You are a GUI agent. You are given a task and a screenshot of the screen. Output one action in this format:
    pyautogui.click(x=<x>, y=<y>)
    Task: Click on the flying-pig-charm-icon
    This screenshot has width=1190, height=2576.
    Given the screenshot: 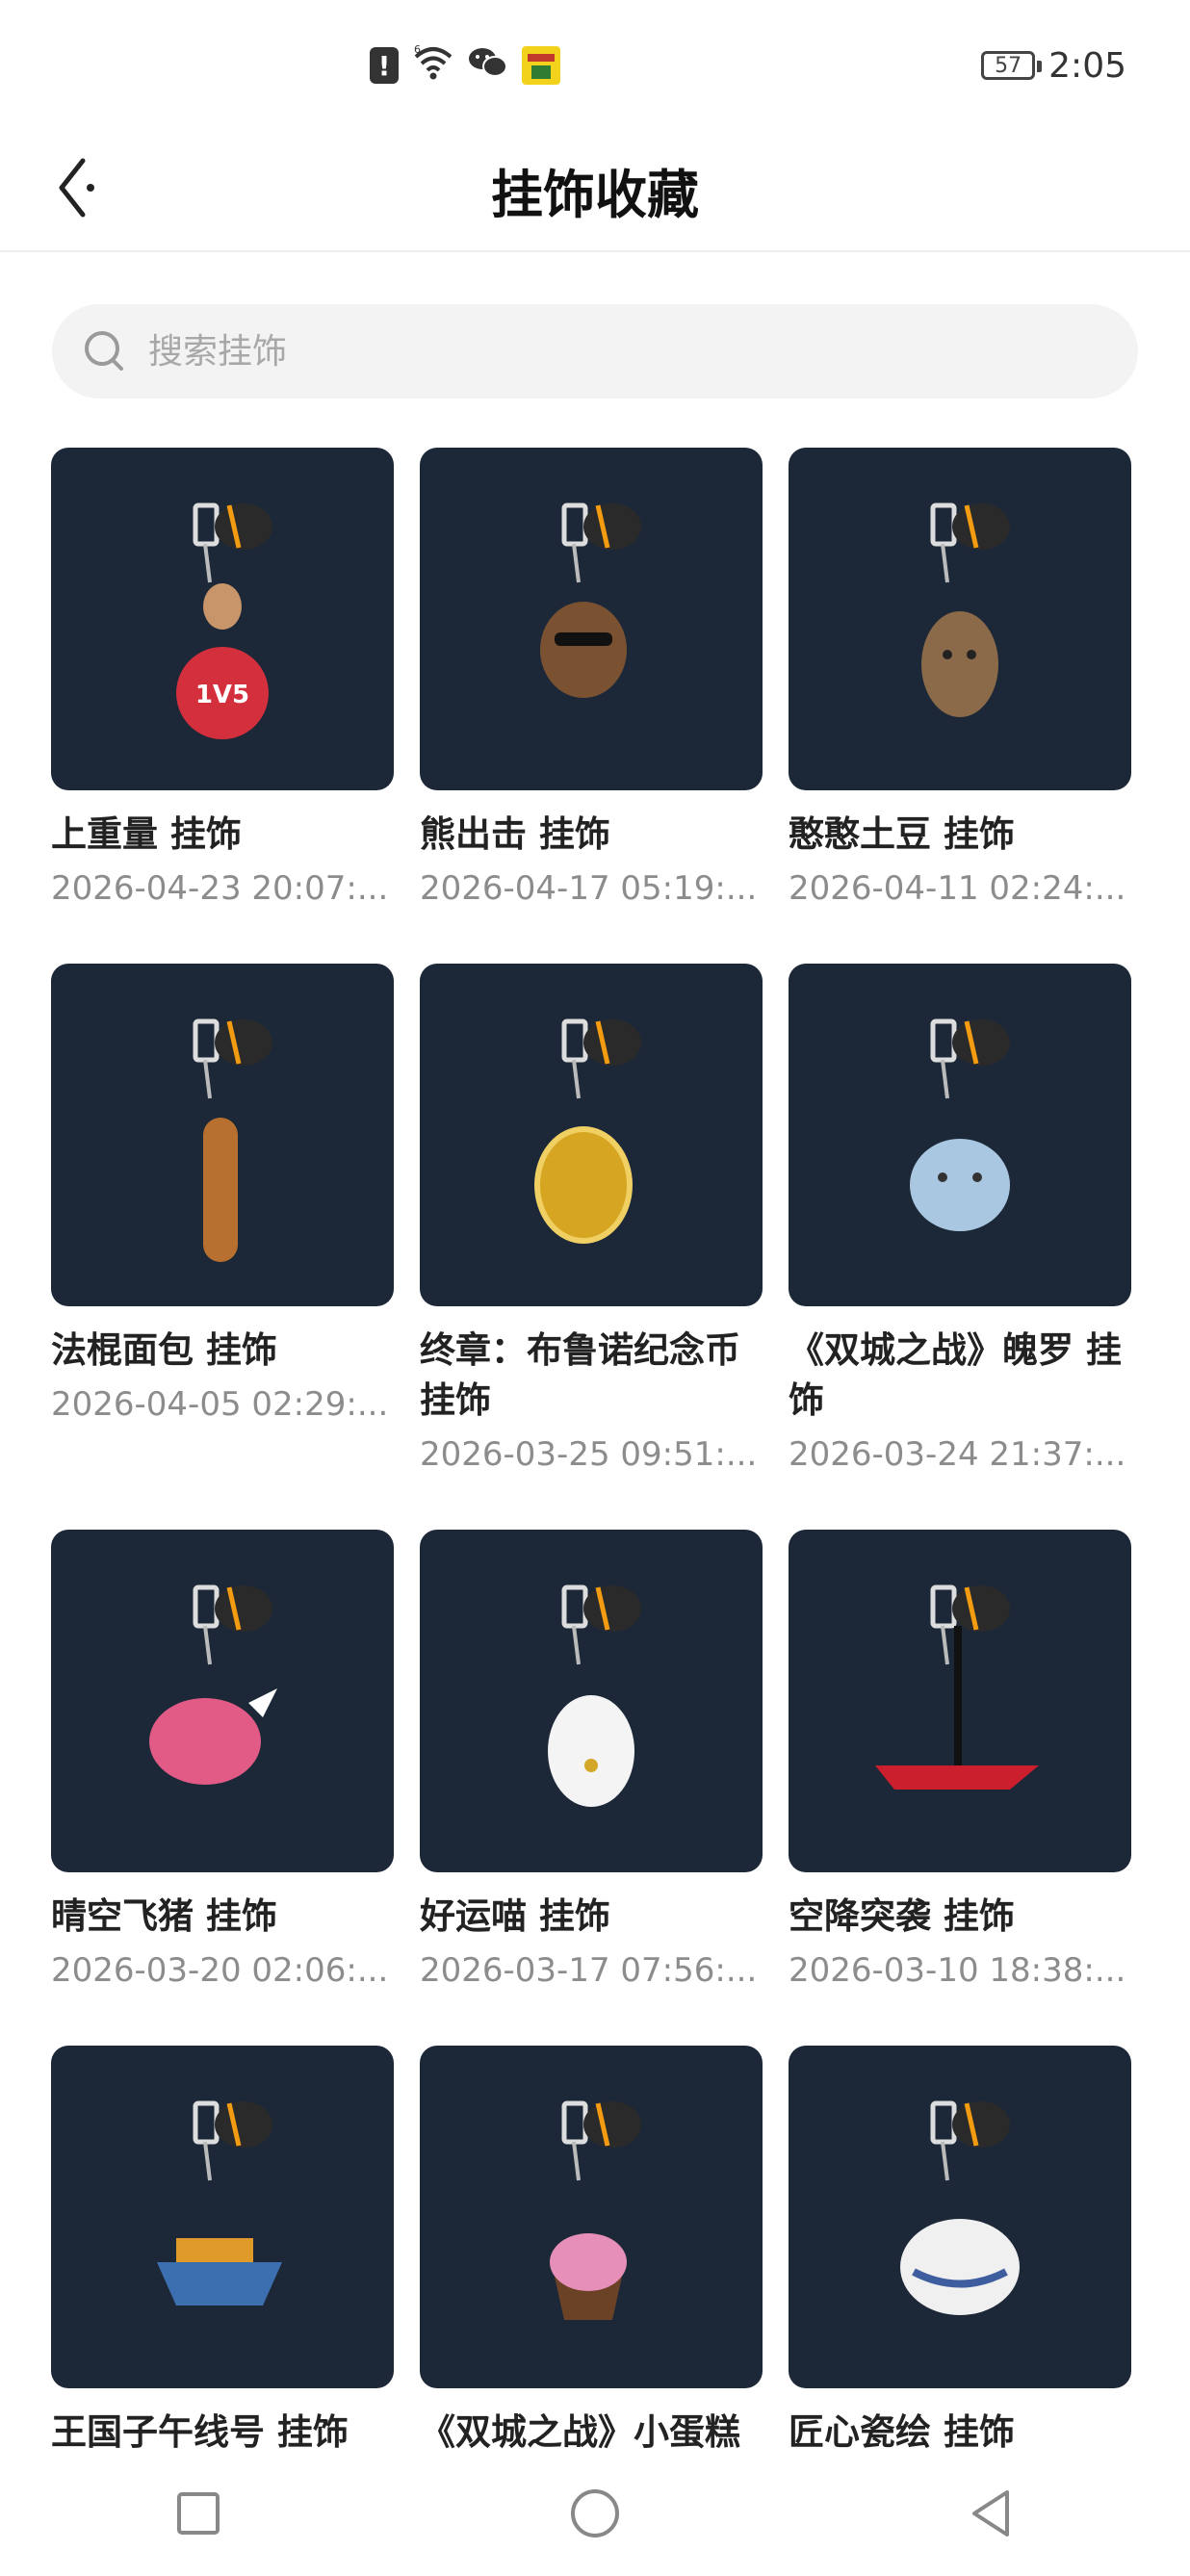 What is the action you would take?
    pyautogui.click(x=213, y=1685)
    